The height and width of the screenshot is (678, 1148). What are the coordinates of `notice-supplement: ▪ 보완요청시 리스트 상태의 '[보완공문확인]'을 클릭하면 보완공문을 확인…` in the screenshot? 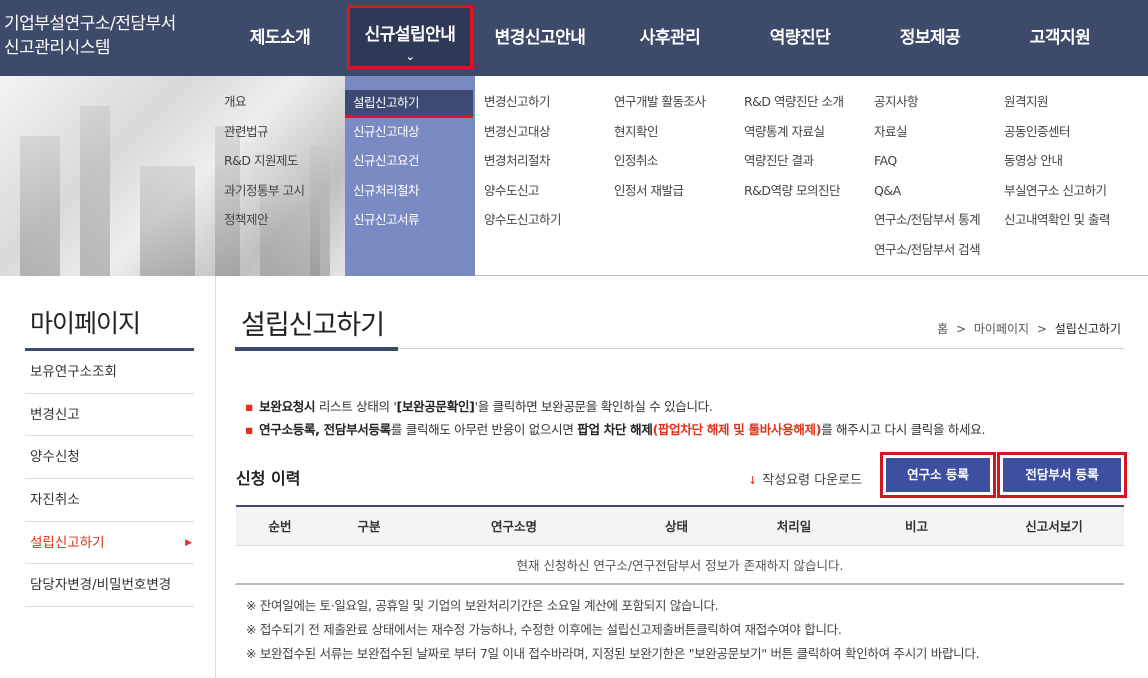 It's located at (479, 405).